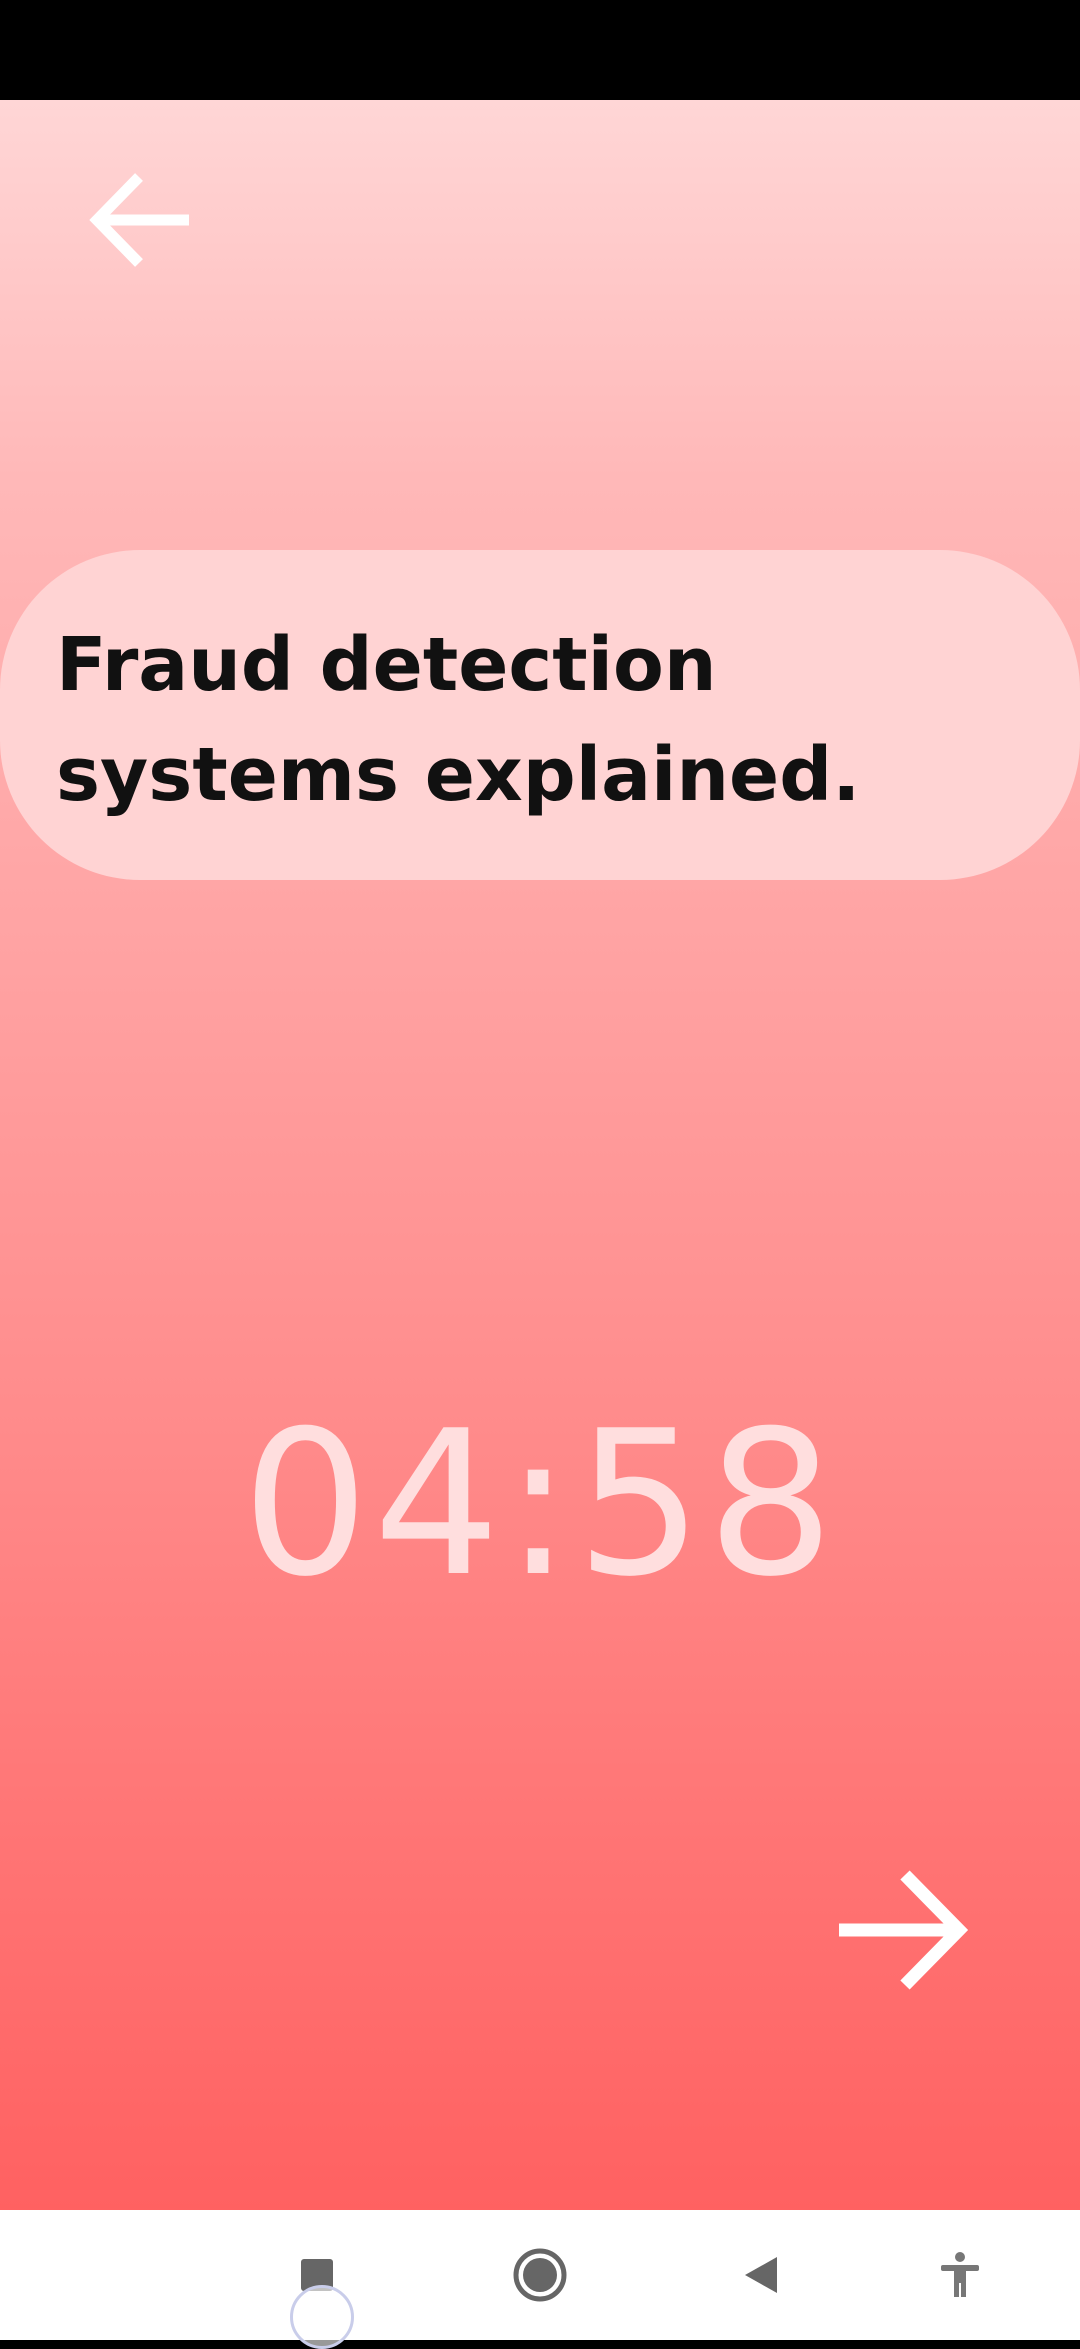 This screenshot has width=1080, height=2349. What do you see at coordinates (458, 720) in the screenshot?
I see `topic-title: Fraud detection systems explained.` at bounding box center [458, 720].